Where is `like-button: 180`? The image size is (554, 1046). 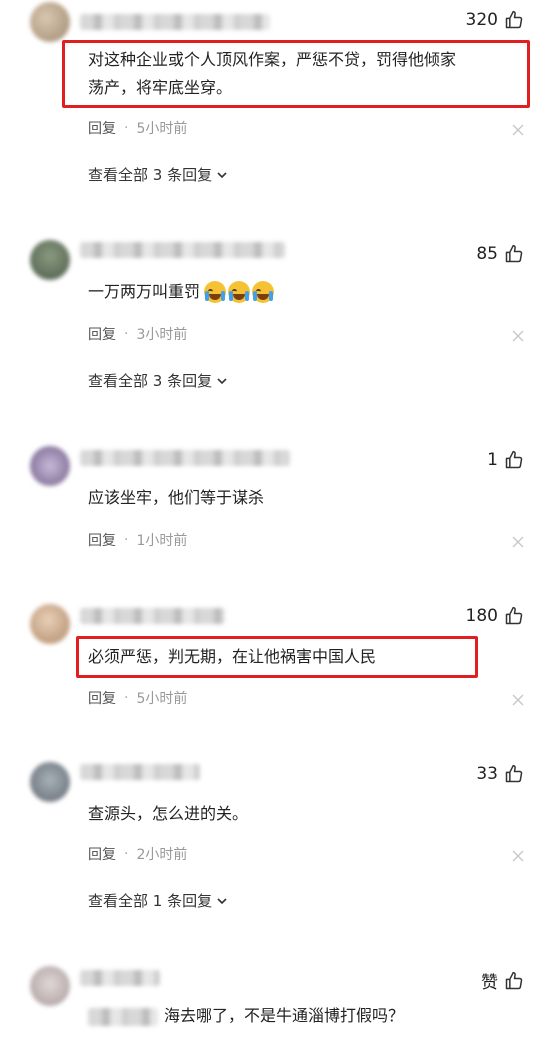 like-button: 180 is located at coordinates (495, 616).